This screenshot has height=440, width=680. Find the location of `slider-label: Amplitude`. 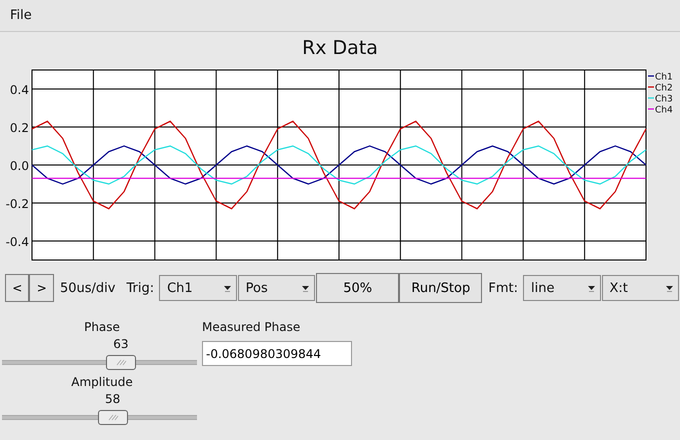

slider-label: Amplitude is located at coordinates (102, 382).